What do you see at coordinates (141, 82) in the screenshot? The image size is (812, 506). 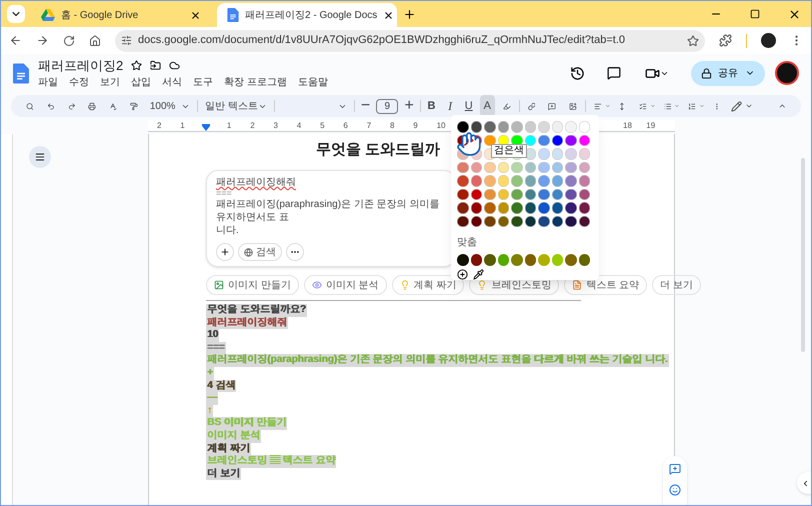 I see `menu-item: 삽입` at bounding box center [141, 82].